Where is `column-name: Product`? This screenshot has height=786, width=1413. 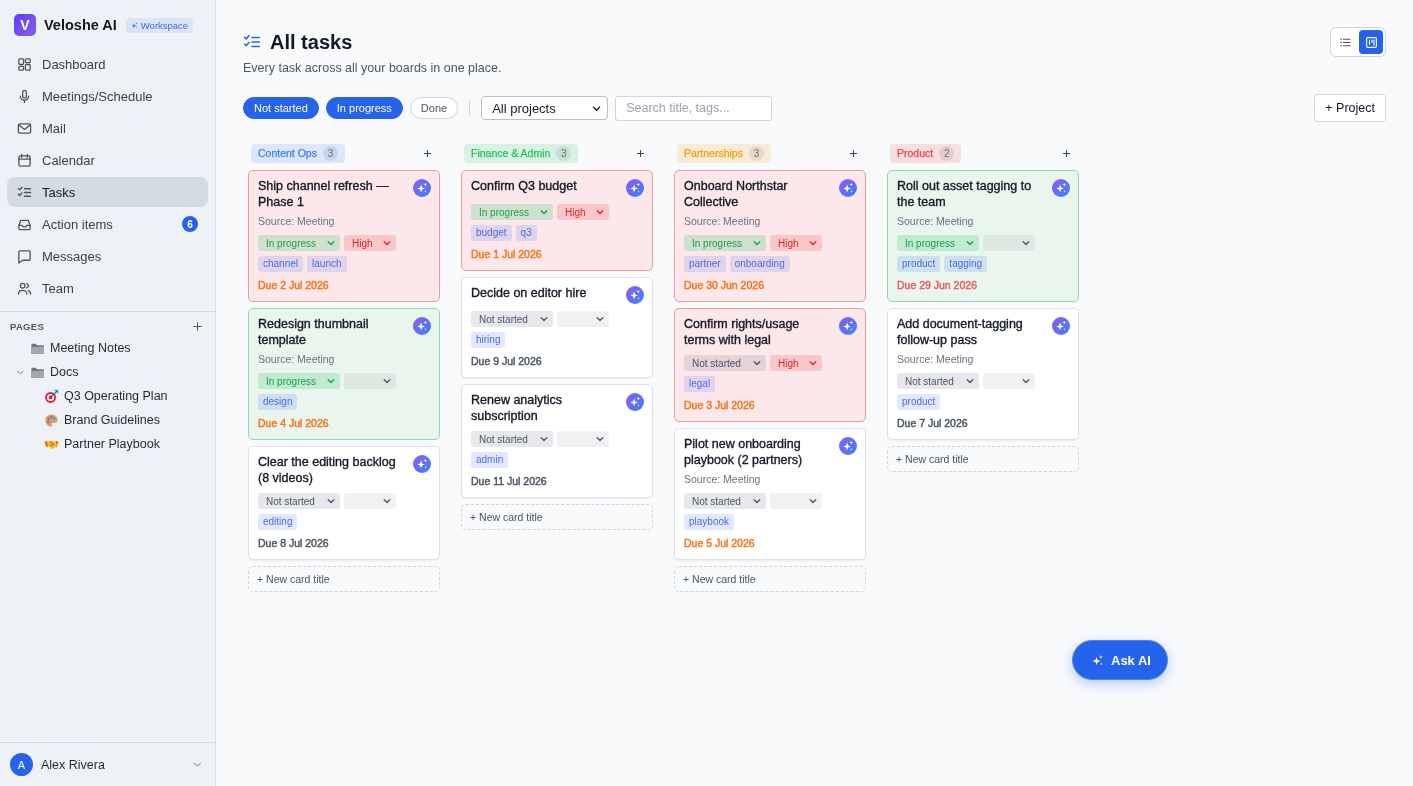 column-name: Product is located at coordinates (915, 153).